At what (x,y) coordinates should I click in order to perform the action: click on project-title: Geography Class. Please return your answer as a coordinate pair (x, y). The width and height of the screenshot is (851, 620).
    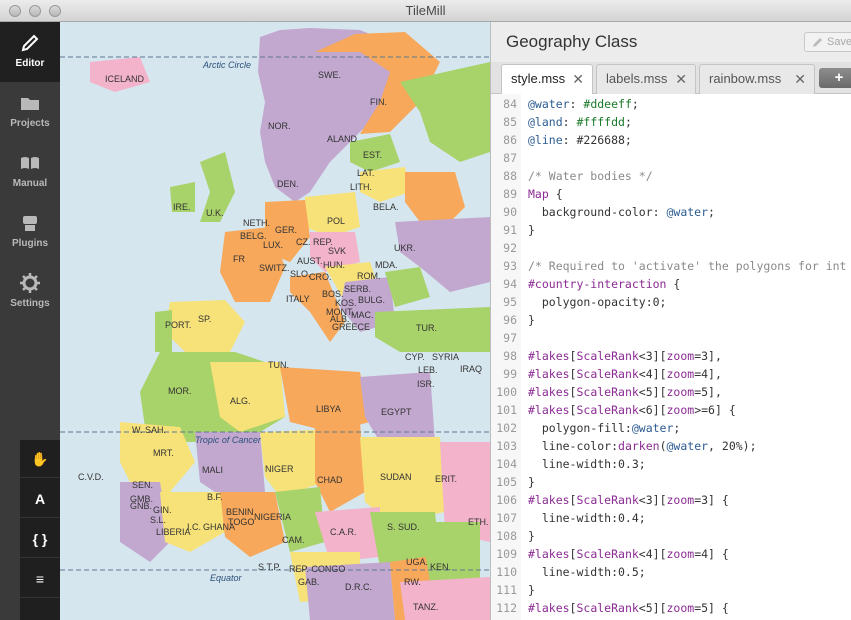
    Looking at the image, I should click on (572, 41).